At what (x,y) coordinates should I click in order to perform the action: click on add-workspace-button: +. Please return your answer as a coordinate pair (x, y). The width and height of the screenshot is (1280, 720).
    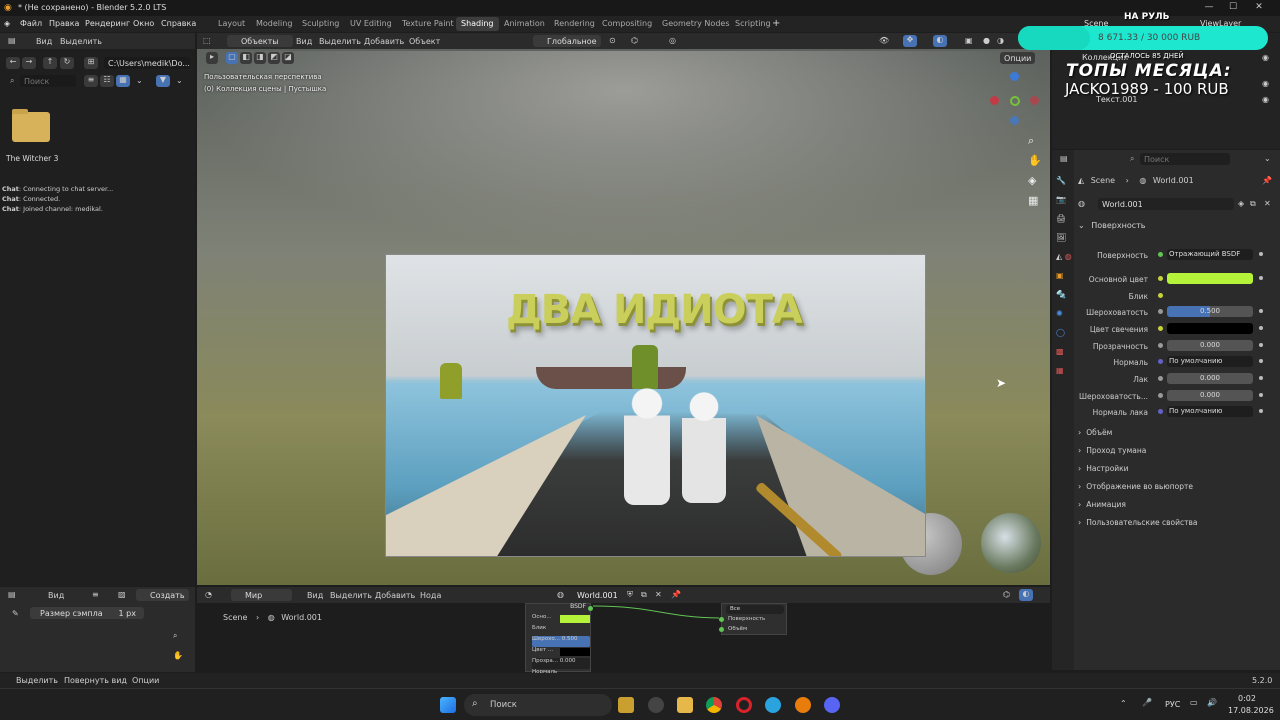
    Looking at the image, I should click on (776, 23).